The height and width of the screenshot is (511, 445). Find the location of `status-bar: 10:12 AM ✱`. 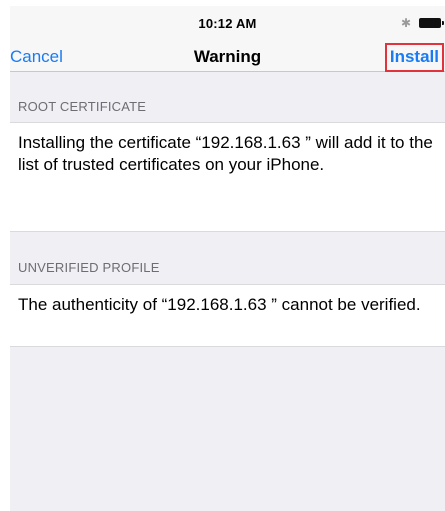

status-bar: 10:12 AM ✱ is located at coordinates (227, 23).